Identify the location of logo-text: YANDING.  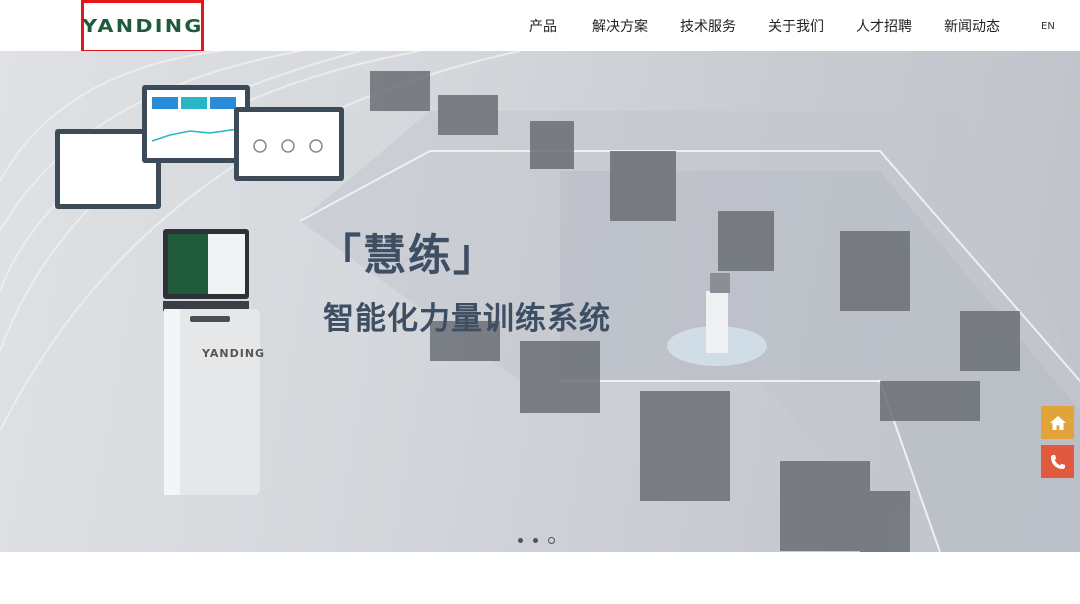
(142, 26).